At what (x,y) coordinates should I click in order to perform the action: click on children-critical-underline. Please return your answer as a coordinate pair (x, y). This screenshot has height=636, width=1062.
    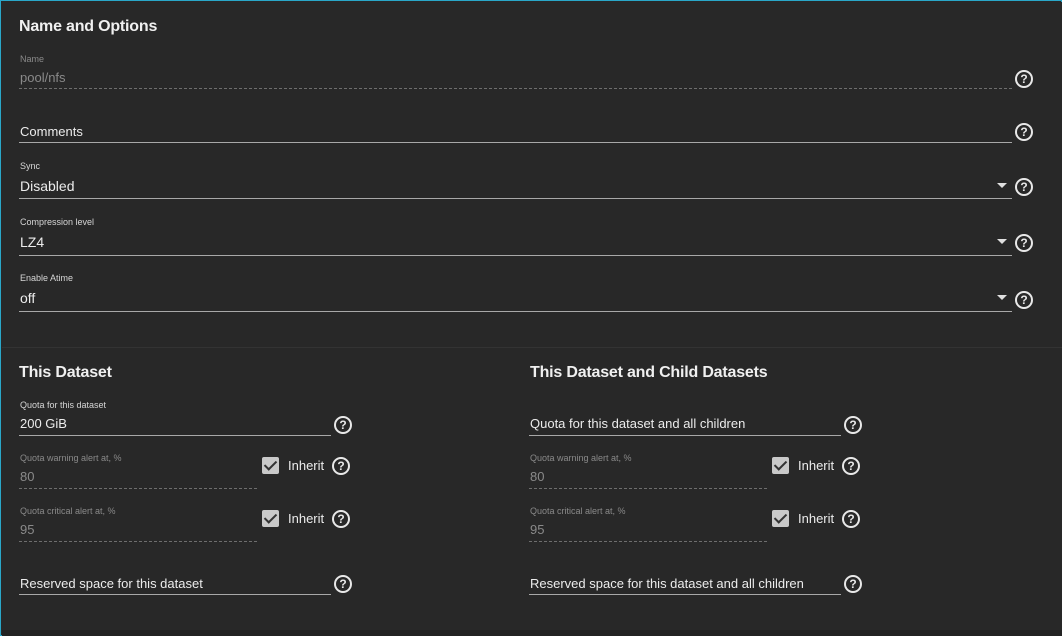
    Looking at the image, I should click on (648, 541).